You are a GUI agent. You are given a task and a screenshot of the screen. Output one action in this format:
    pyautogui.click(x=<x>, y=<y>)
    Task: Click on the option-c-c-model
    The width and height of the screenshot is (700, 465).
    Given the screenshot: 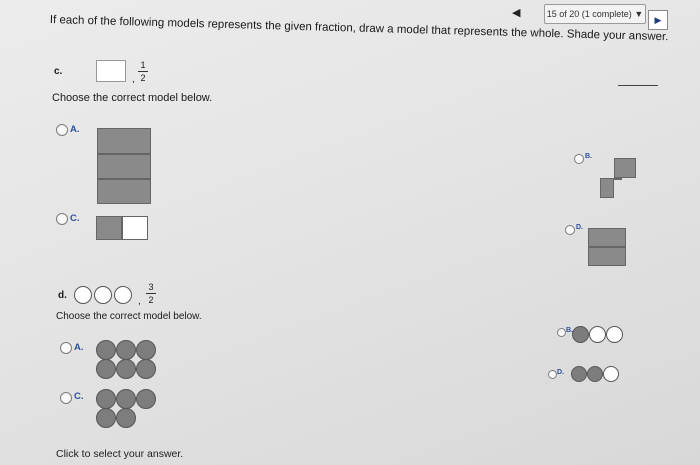 What is the action you would take?
    pyautogui.click(x=122, y=228)
    